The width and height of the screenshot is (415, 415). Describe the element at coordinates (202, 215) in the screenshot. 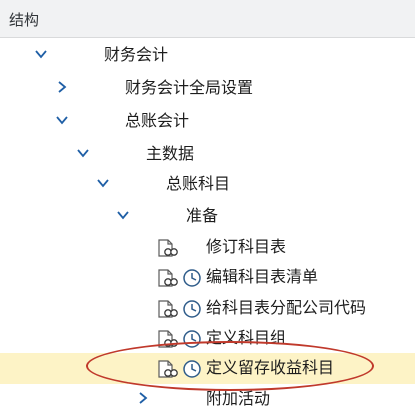

I see `tree-node-label: 准备` at that location.